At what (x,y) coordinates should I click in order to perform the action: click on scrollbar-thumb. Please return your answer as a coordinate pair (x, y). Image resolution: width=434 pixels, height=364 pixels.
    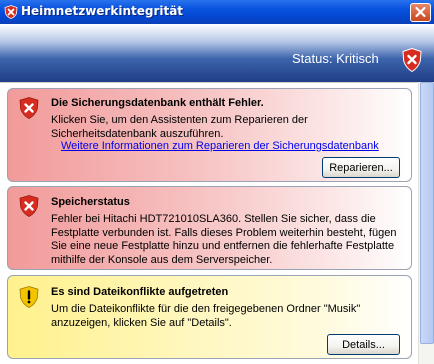
    Looking at the image, I should click on (427, 213).